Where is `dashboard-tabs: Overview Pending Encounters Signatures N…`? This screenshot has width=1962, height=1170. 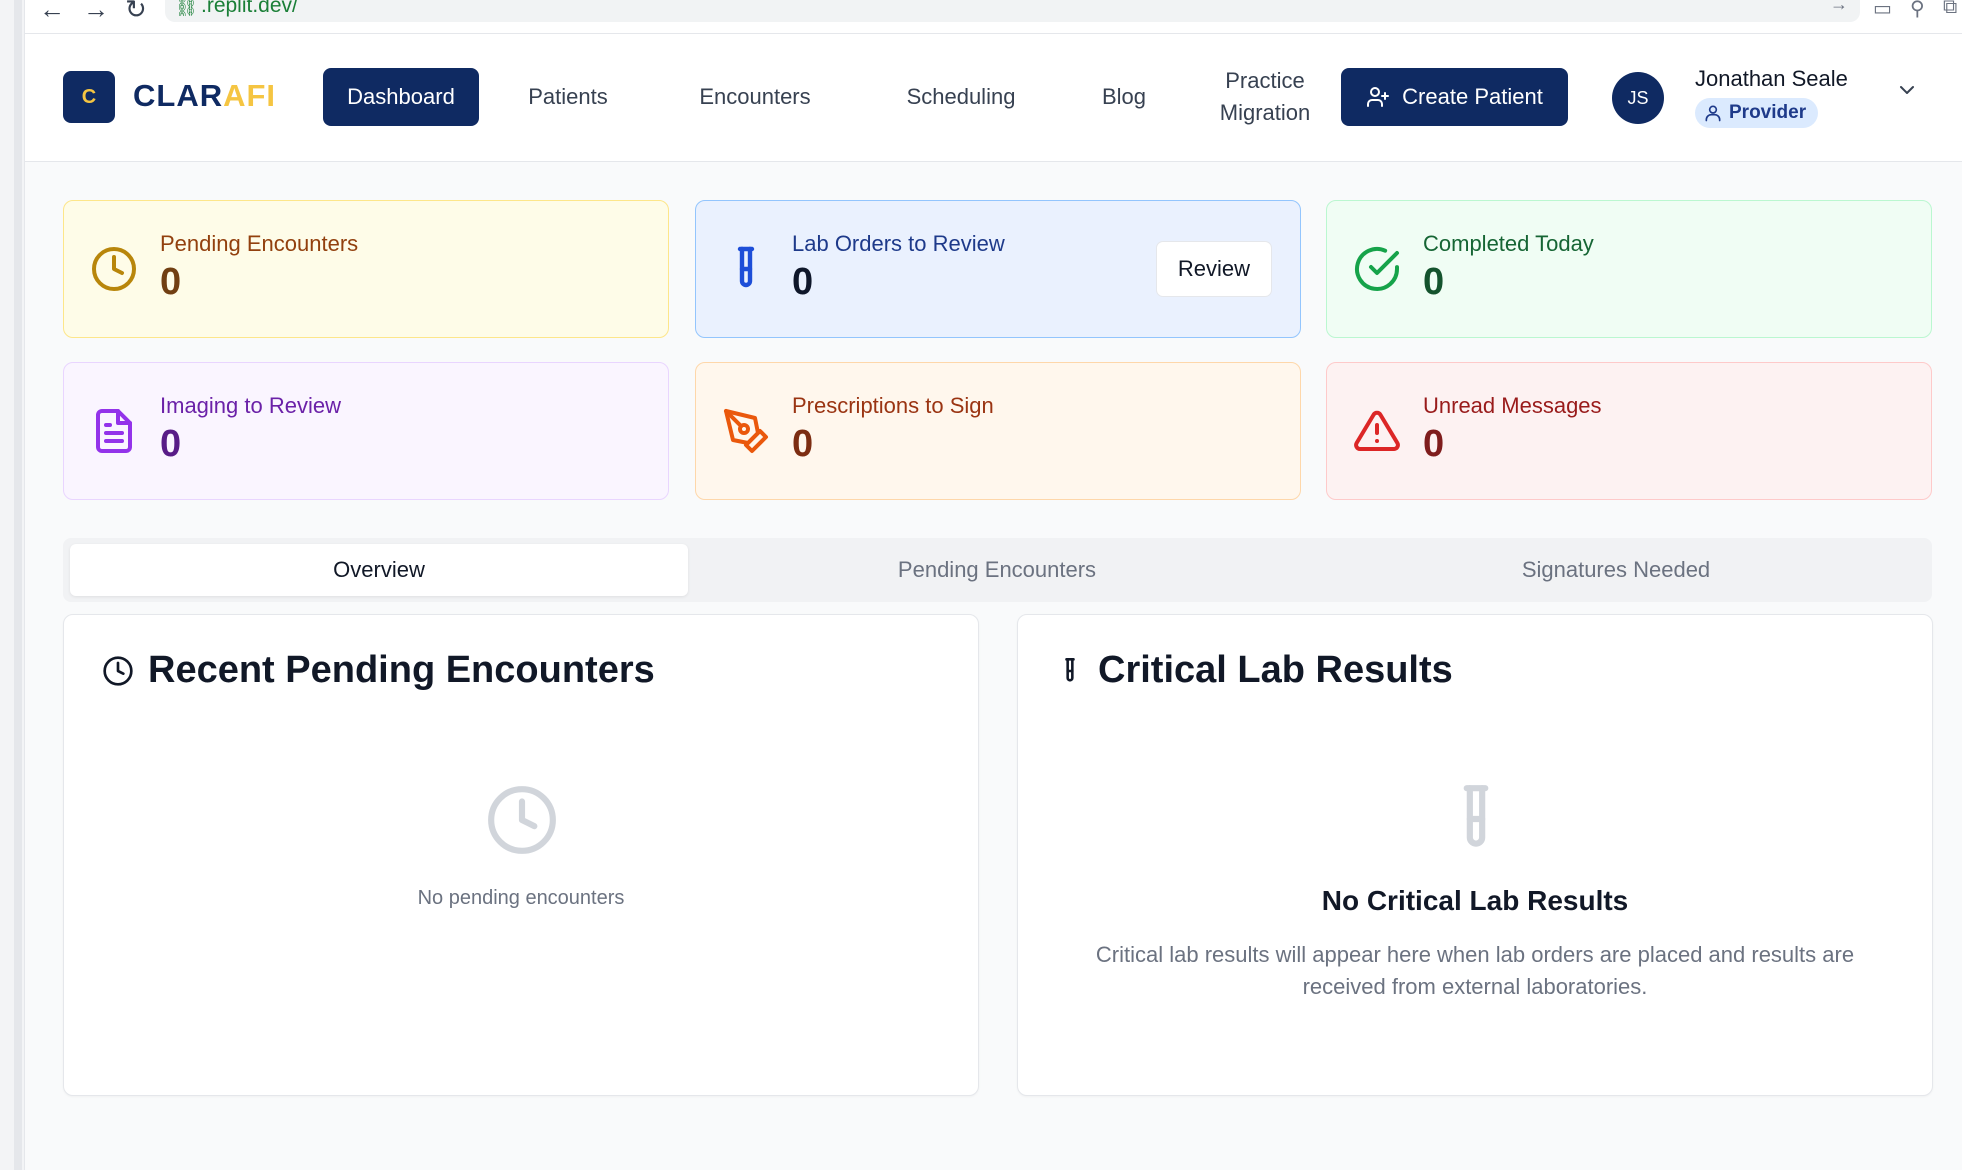 dashboard-tabs: Overview Pending Encounters Signatures N… is located at coordinates (997, 570).